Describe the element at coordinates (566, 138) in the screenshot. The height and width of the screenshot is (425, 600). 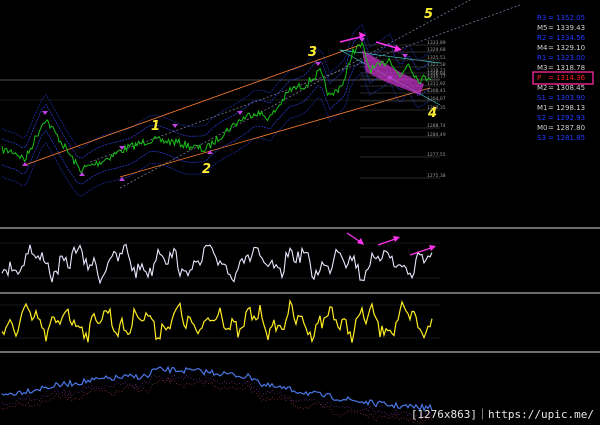
I see `pivot-level-value: = 1281.85` at that location.